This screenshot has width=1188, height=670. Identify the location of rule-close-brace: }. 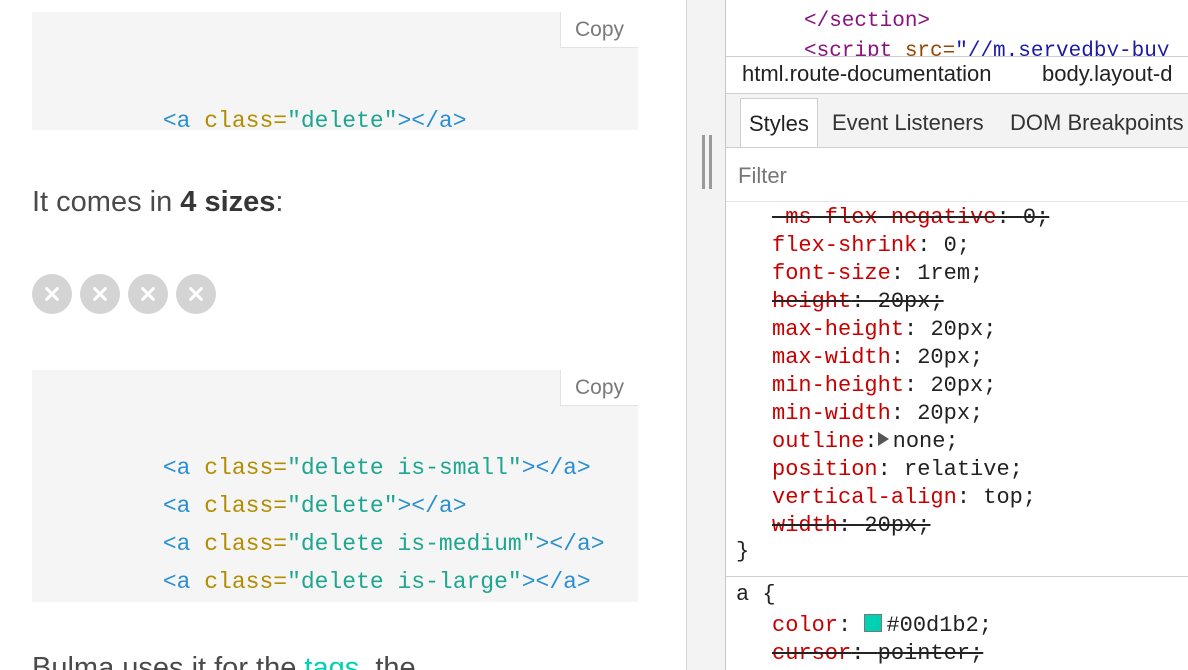
(743, 551).